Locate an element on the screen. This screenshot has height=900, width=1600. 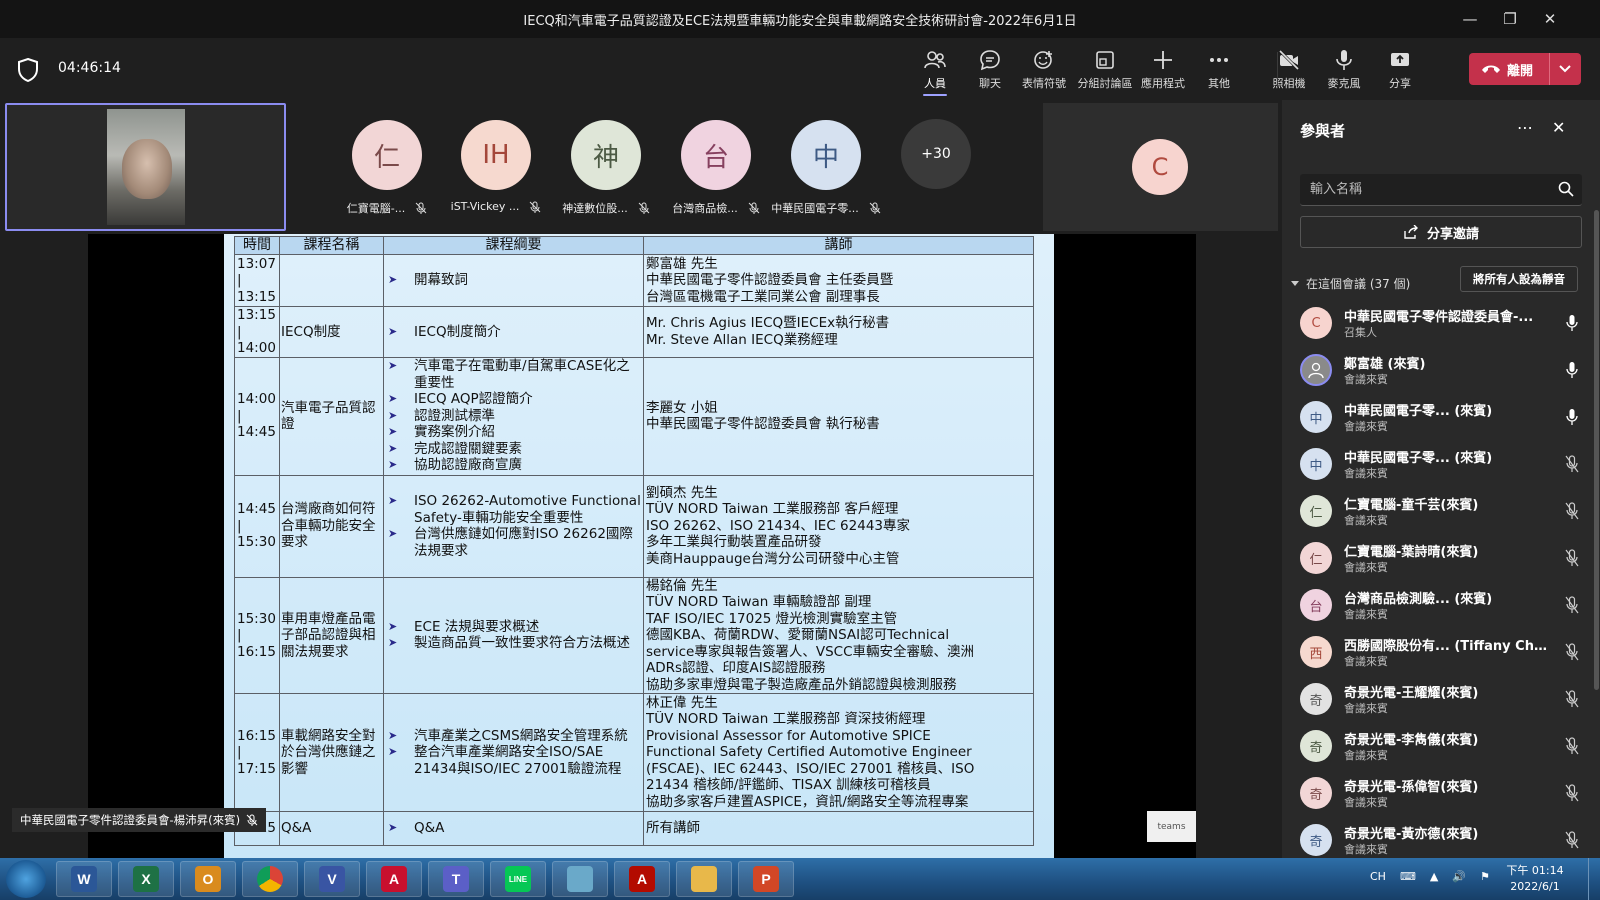
outline-text: 汽車電子在電動車/自駕車CASE化之重要性 is located at coordinates (522, 374).